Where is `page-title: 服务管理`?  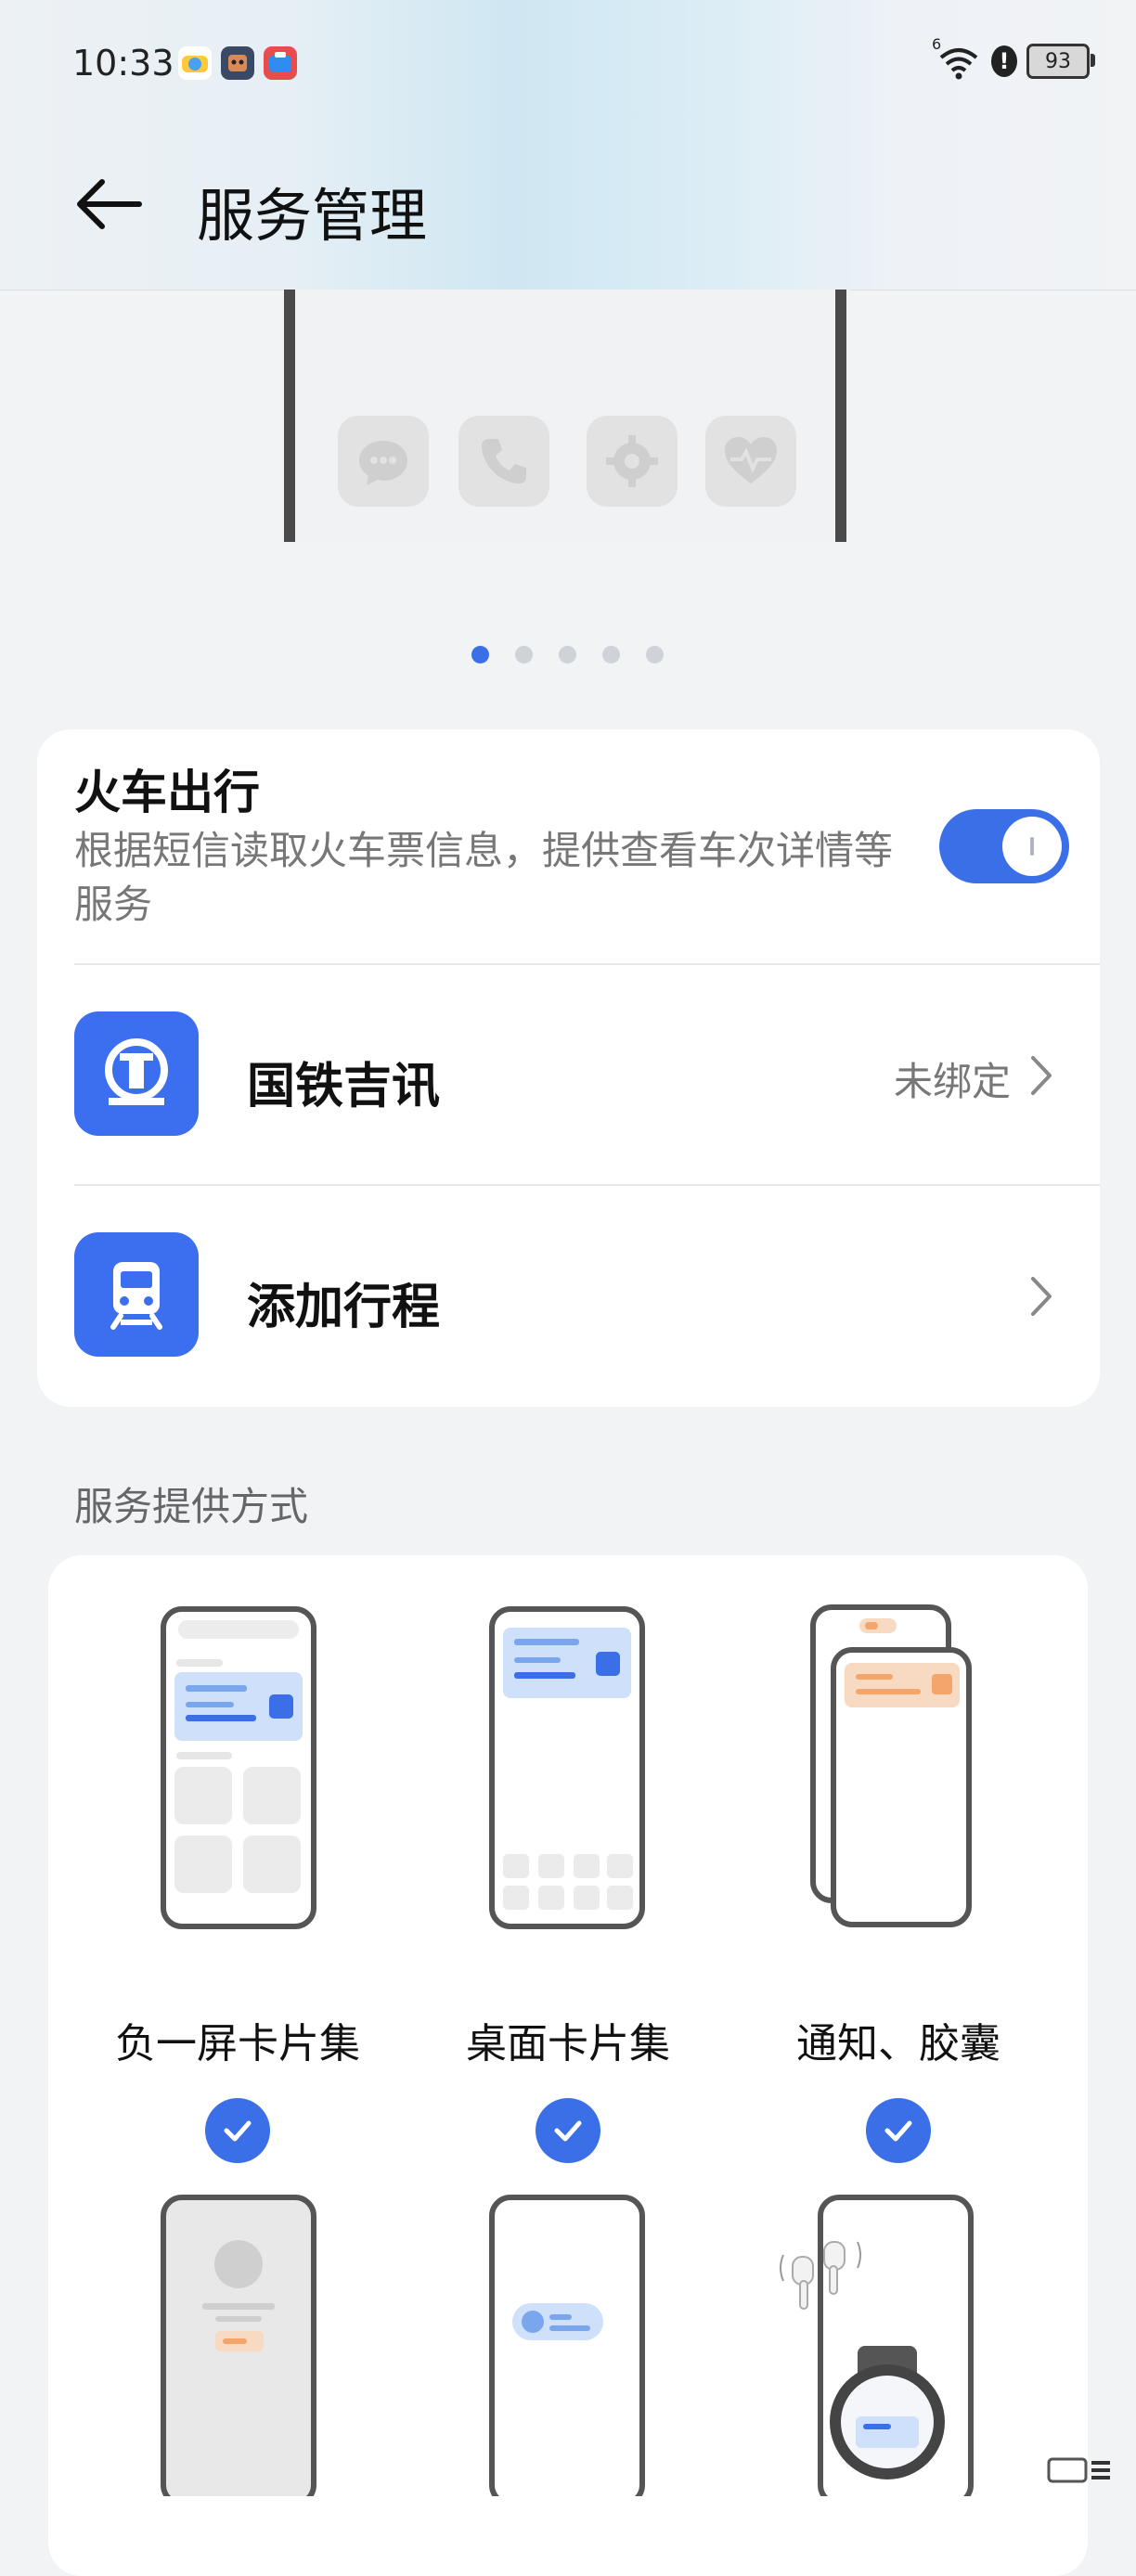 page-title: 服务管理 is located at coordinates (312, 216).